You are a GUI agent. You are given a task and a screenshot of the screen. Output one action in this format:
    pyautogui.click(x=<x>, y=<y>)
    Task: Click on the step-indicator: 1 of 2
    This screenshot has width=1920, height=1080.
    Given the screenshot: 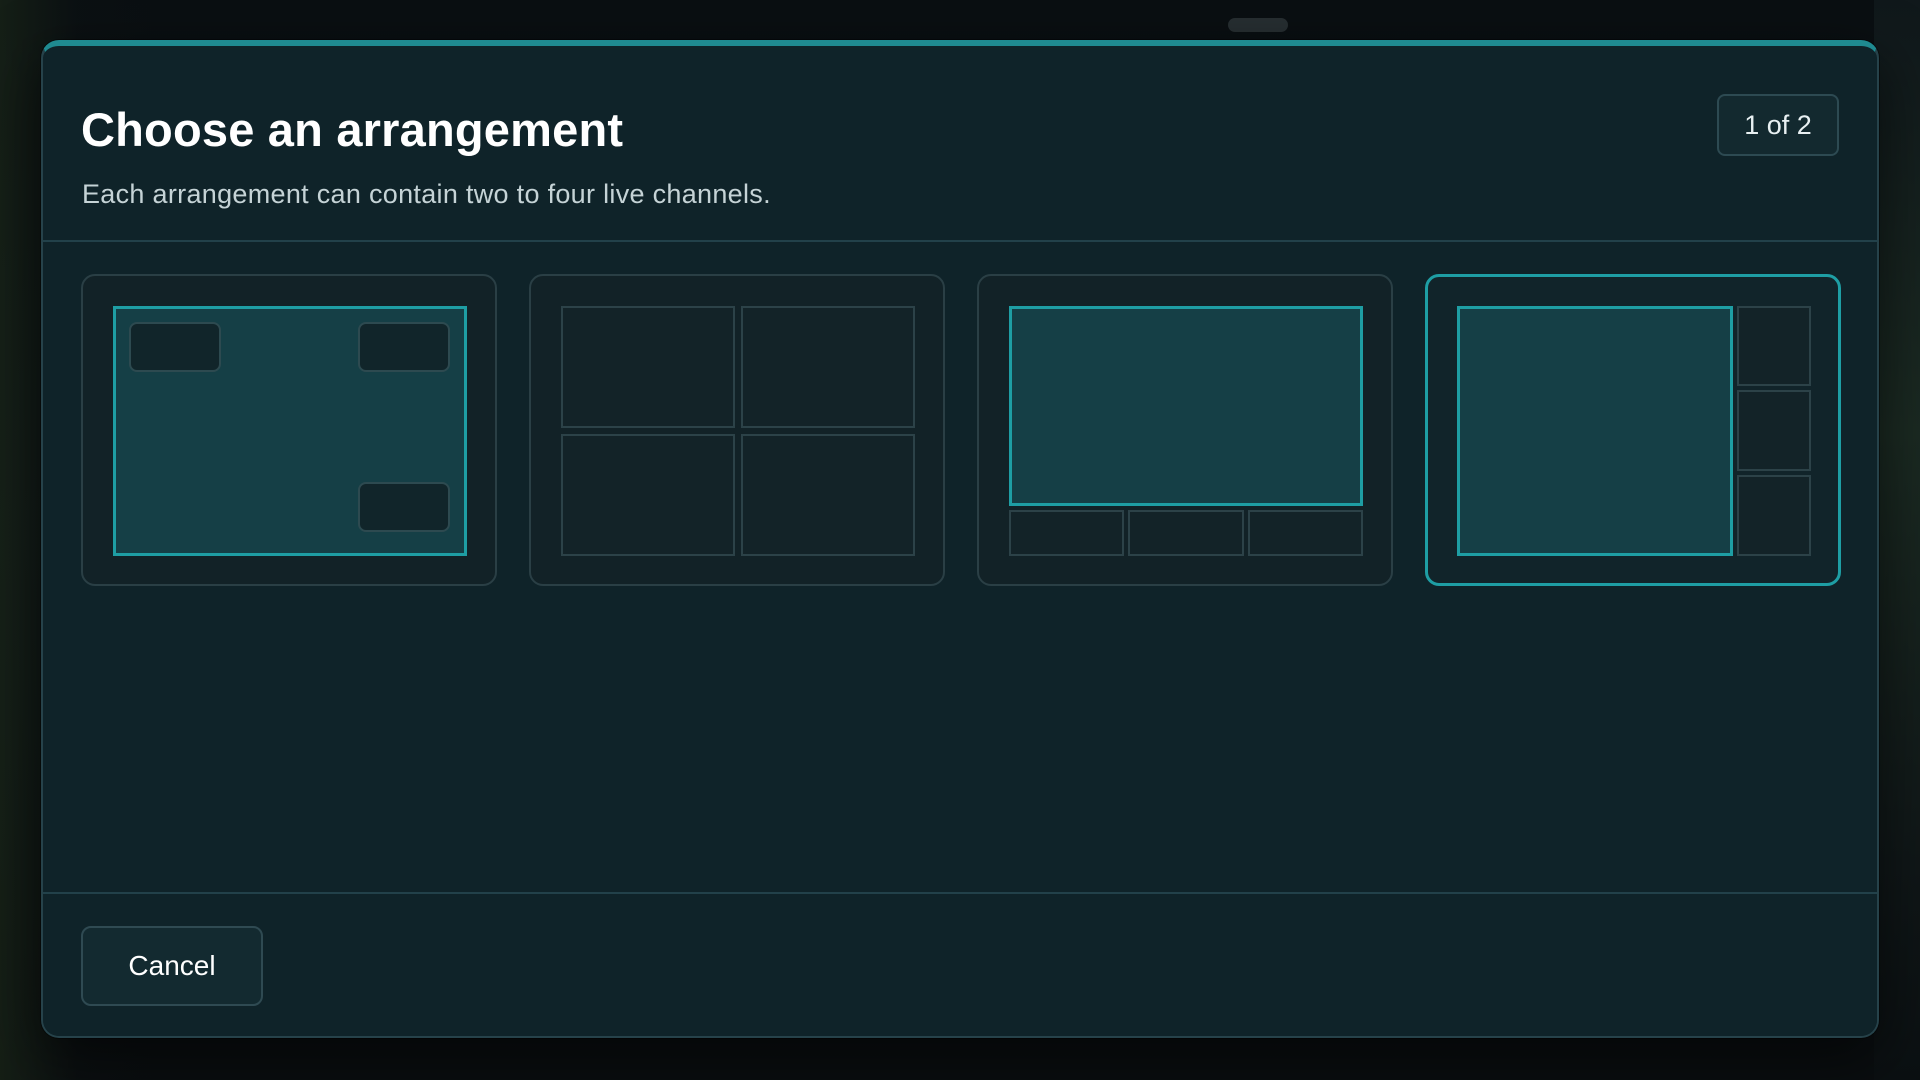 What is the action you would take?
    pyautogui.click(x=1778, y=125)
    